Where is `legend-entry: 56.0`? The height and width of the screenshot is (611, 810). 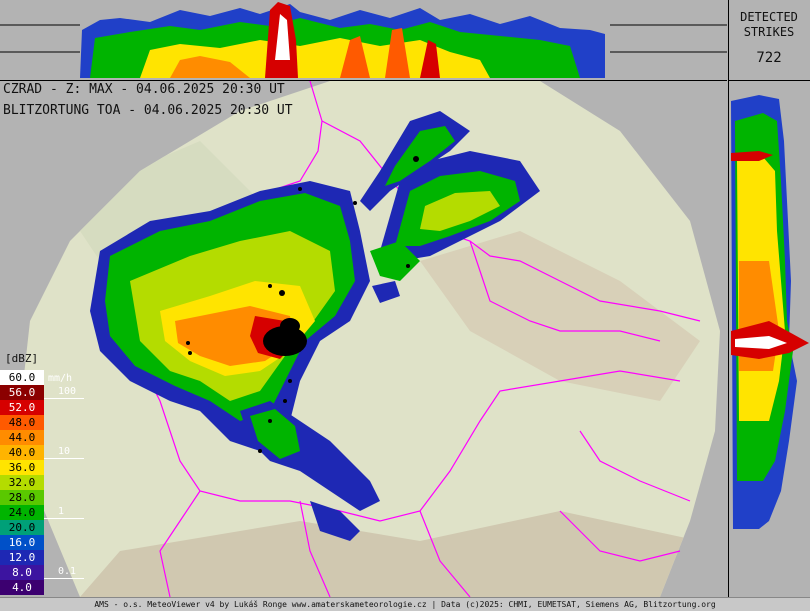
legend-entry: 56.0 is located at coordinates (22, 392).